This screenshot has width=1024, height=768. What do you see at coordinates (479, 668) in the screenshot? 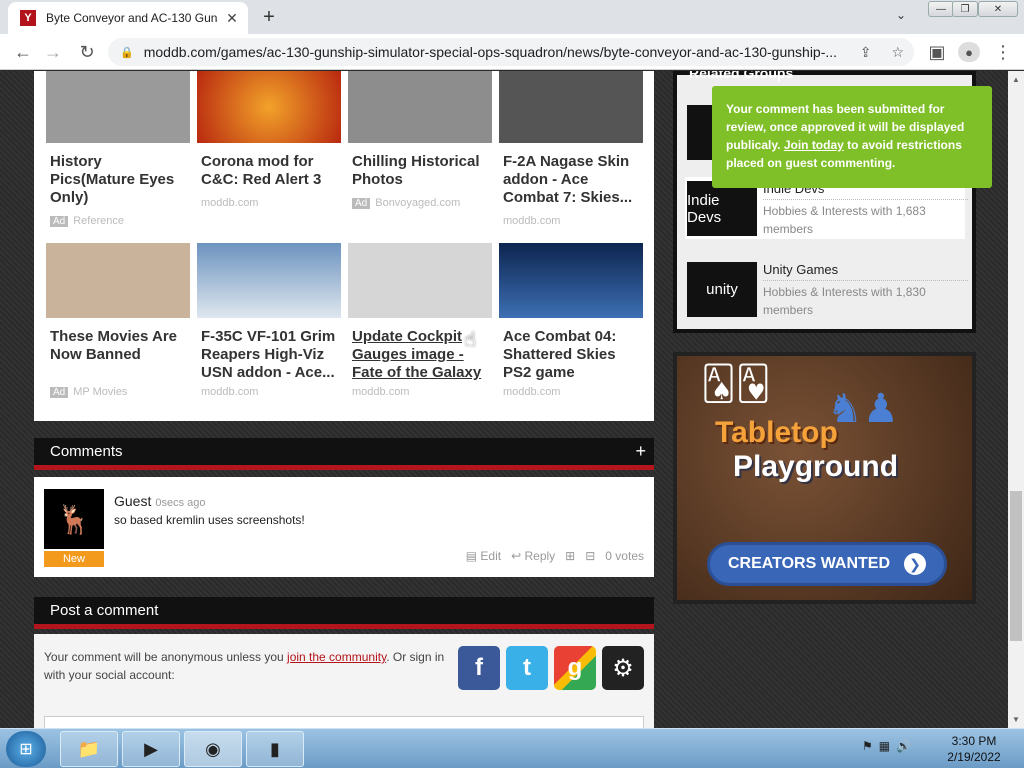
I see `facebook-icon: f` at bounding box center [479, 668].